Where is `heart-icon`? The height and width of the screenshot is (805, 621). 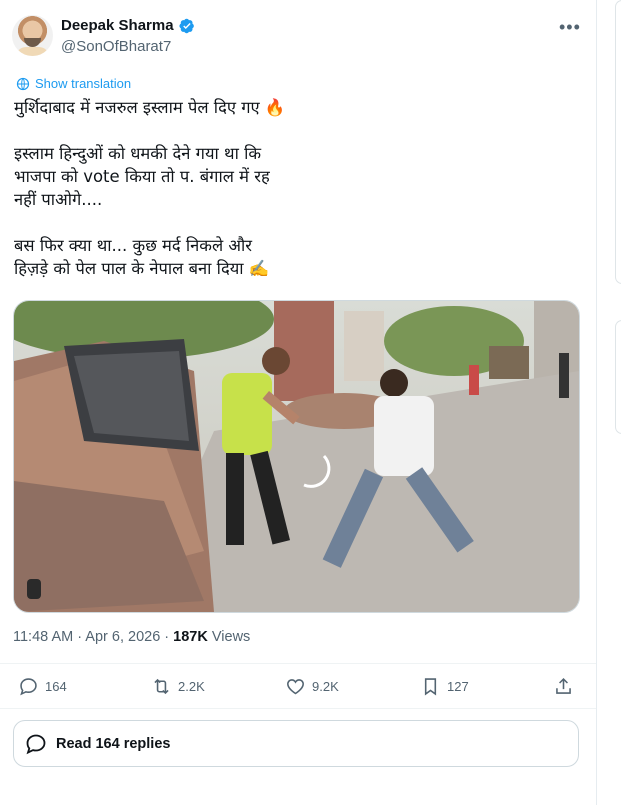
heart-icon is located at coordinates (295, 687).